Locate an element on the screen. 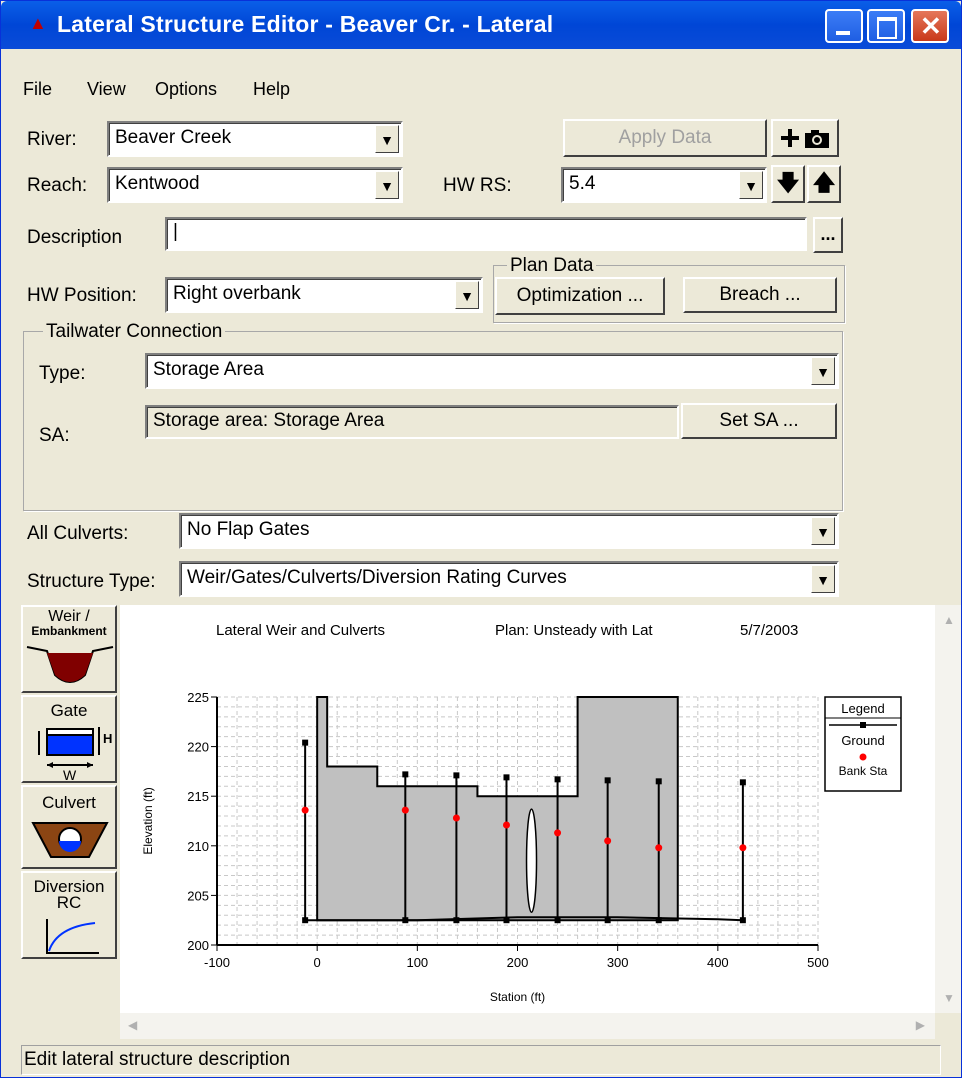  tailwater-type-value: Storage Area is located at coordinates (208, 369).